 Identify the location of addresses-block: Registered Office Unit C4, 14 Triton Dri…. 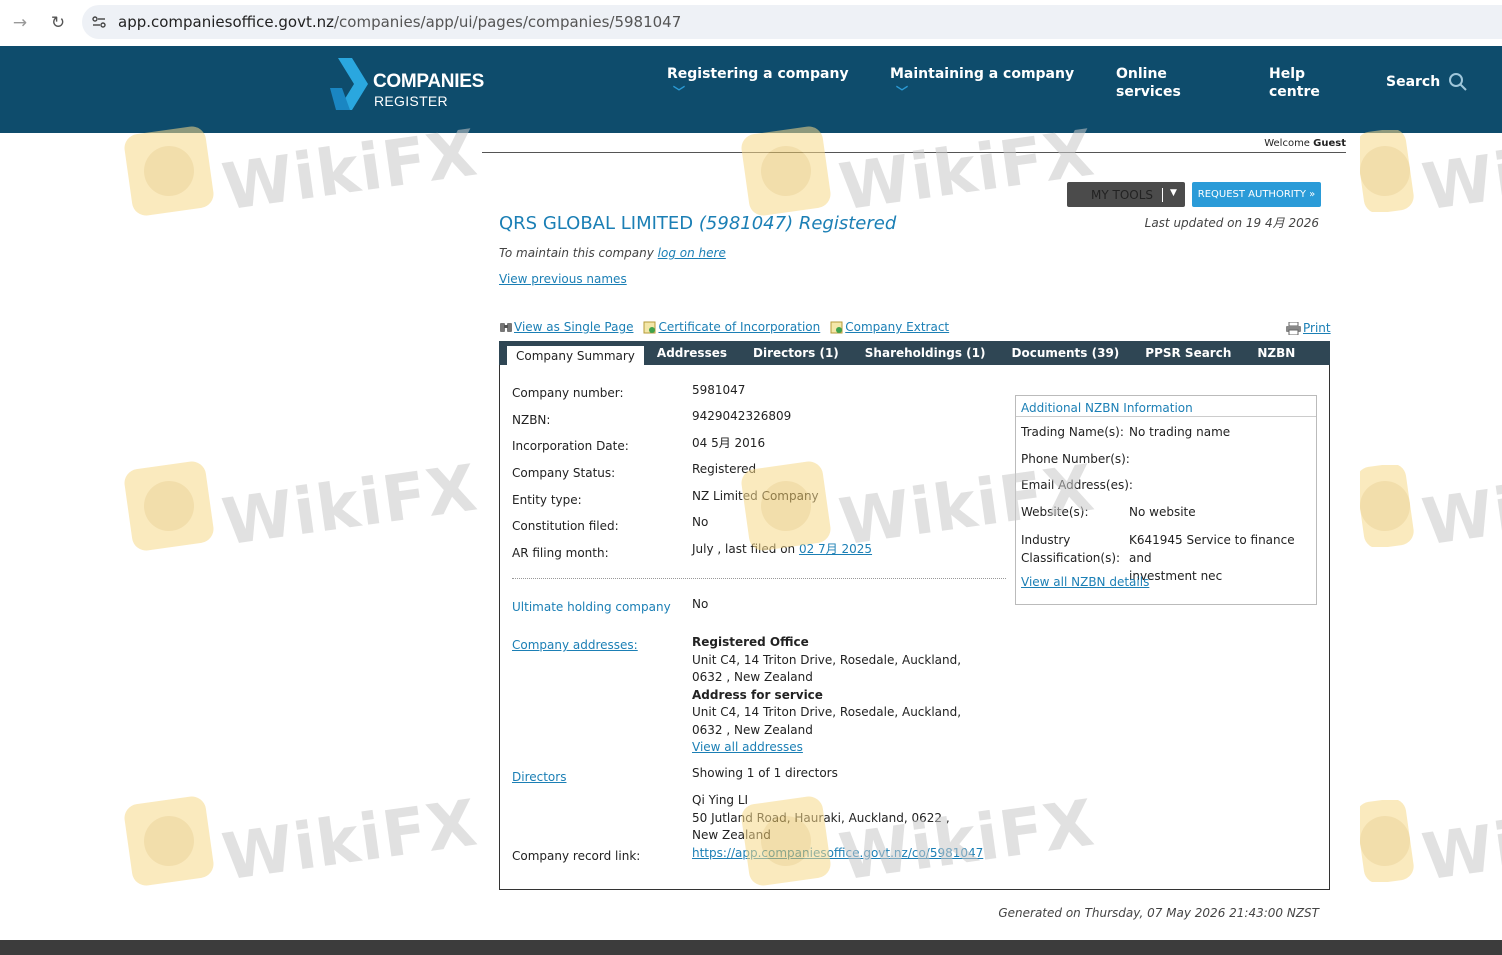
(827, 694).